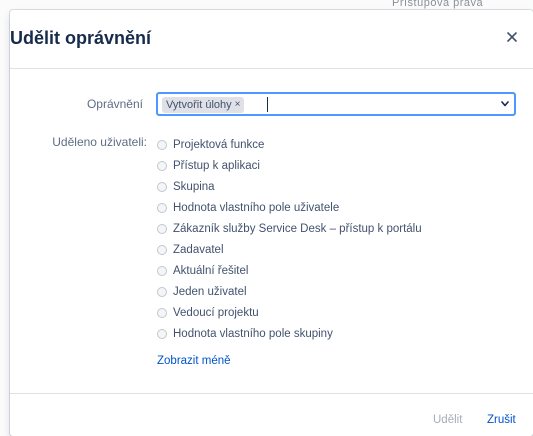 The width and height of the screenshot is (533, 436). What do you see at coordinates (216, 312) in the screenshot?
I see `radio-option-label: Vedoucí projektu` at bounding box center [216, 312].